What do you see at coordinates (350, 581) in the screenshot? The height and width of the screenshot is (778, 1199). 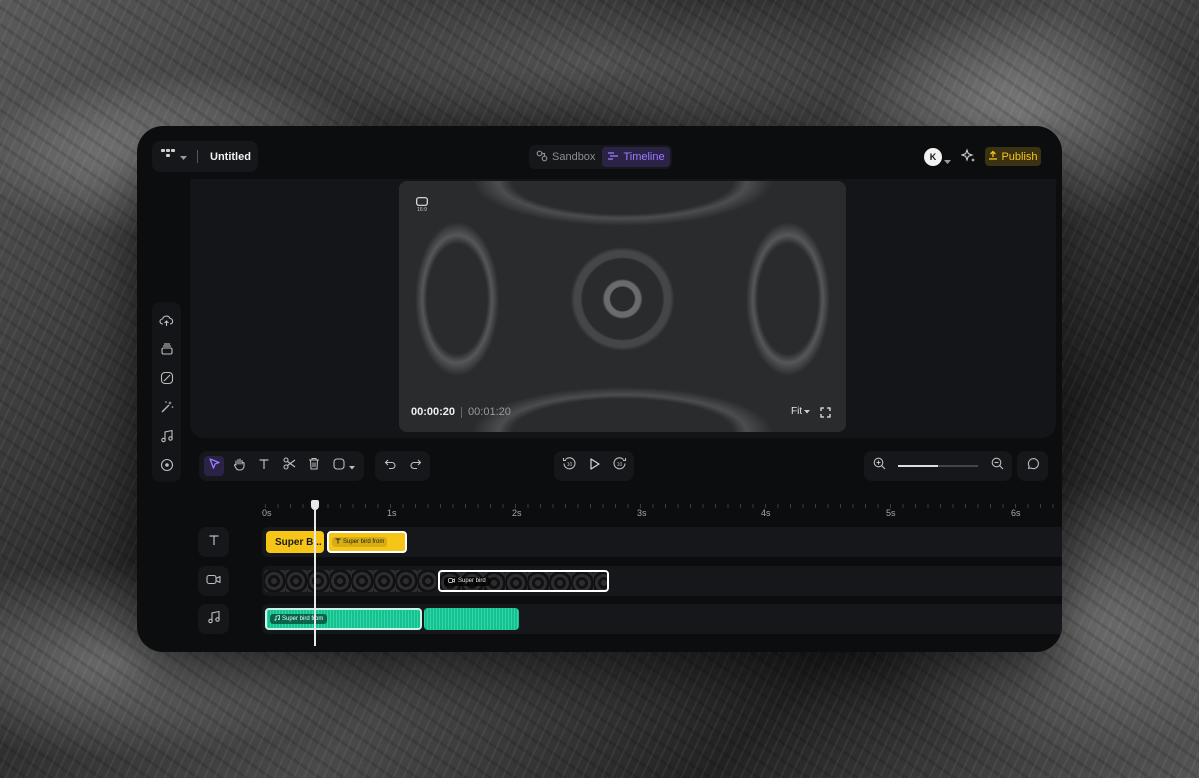 I see `video-clip` at bounding box center [350, 581].